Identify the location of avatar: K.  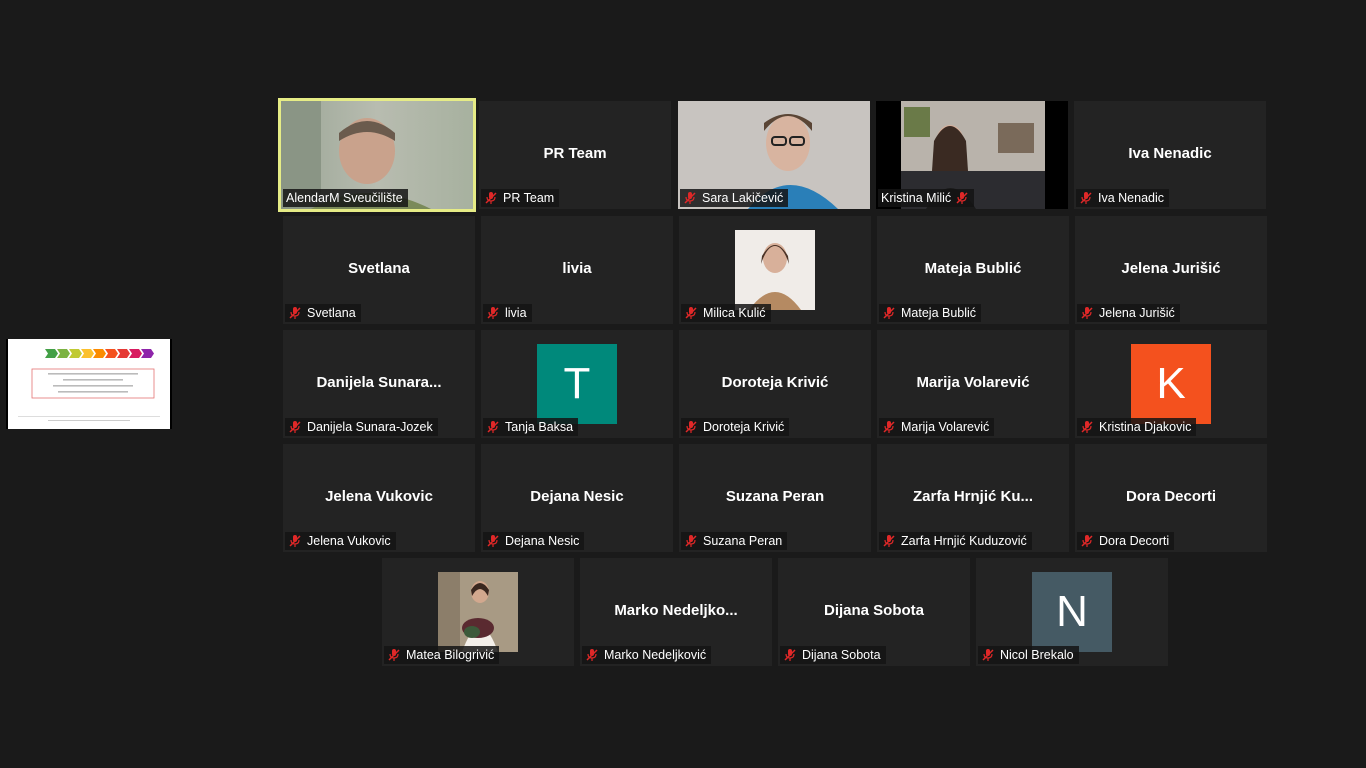
(1171, 384).